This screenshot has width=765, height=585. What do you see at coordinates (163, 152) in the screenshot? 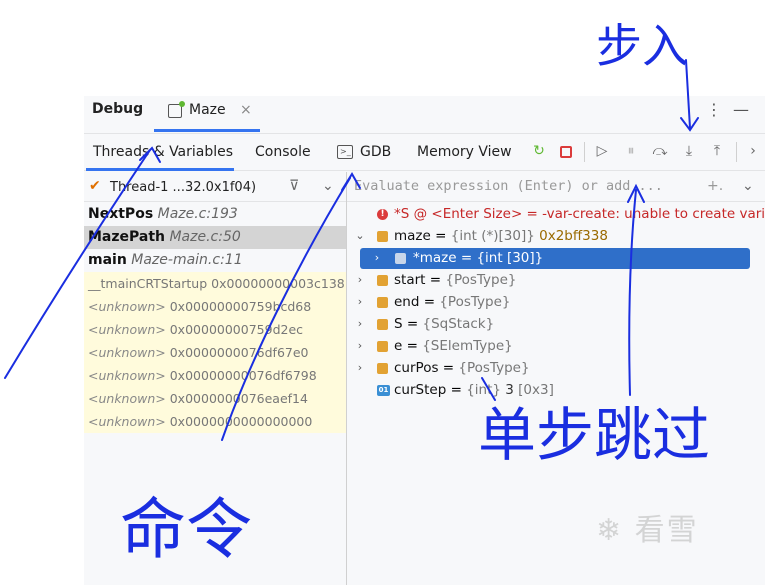
I see `tab-threads-variables: Threads & Variables` at bounding box center [163, 152].